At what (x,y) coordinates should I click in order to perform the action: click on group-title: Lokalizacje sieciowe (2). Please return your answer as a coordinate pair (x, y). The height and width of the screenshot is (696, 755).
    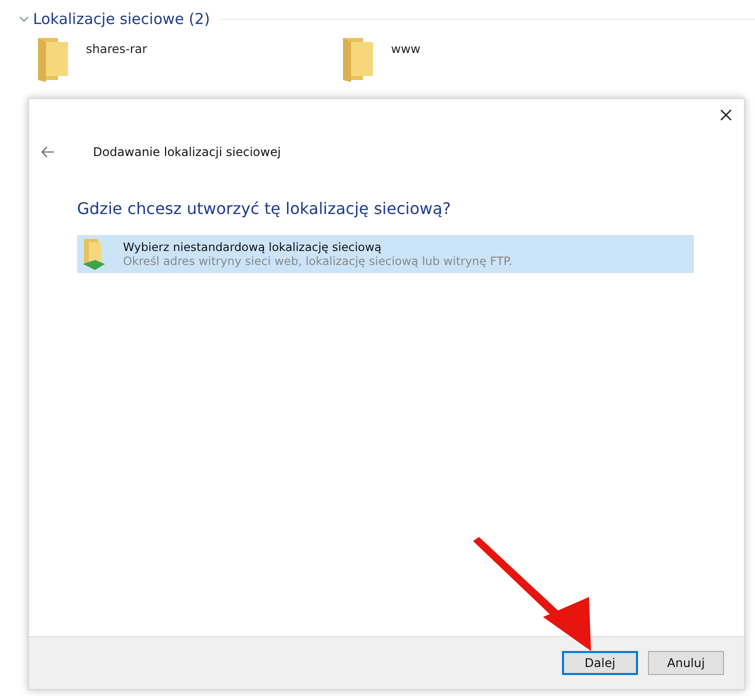
    Looking at the image, I should click on (121, 19).